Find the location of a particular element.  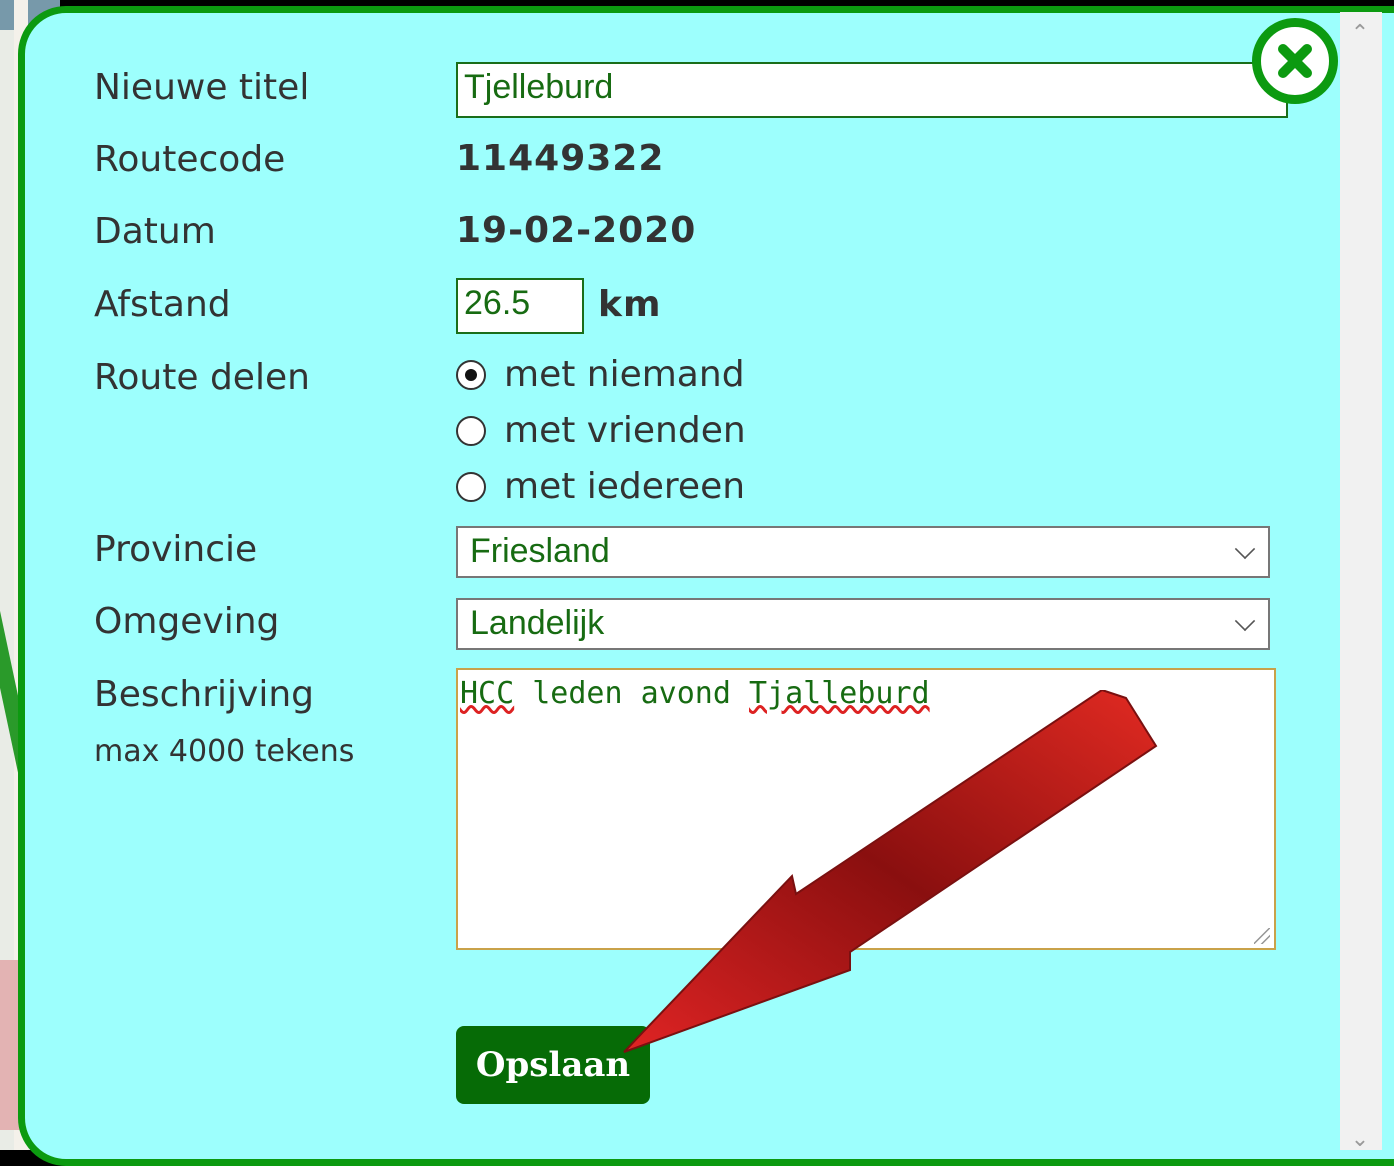

share-option-label: met vrienden is located at coordinates (625, 430).